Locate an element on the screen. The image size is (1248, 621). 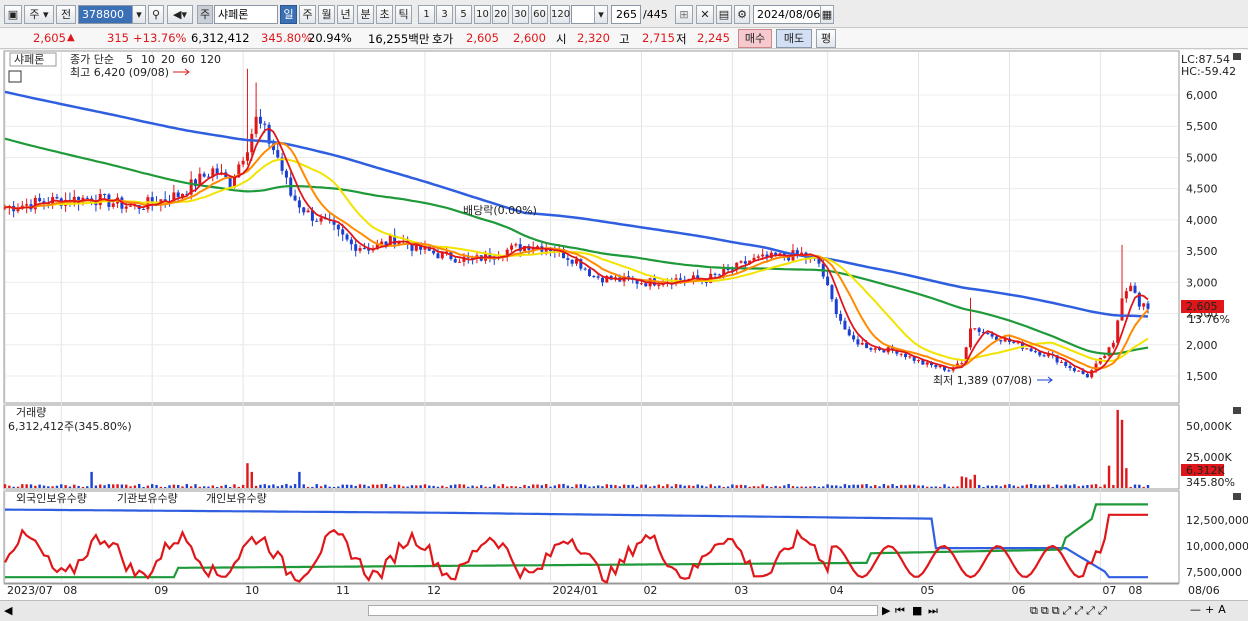
period-tab-4: 분 is located at coordinates (365, 14).